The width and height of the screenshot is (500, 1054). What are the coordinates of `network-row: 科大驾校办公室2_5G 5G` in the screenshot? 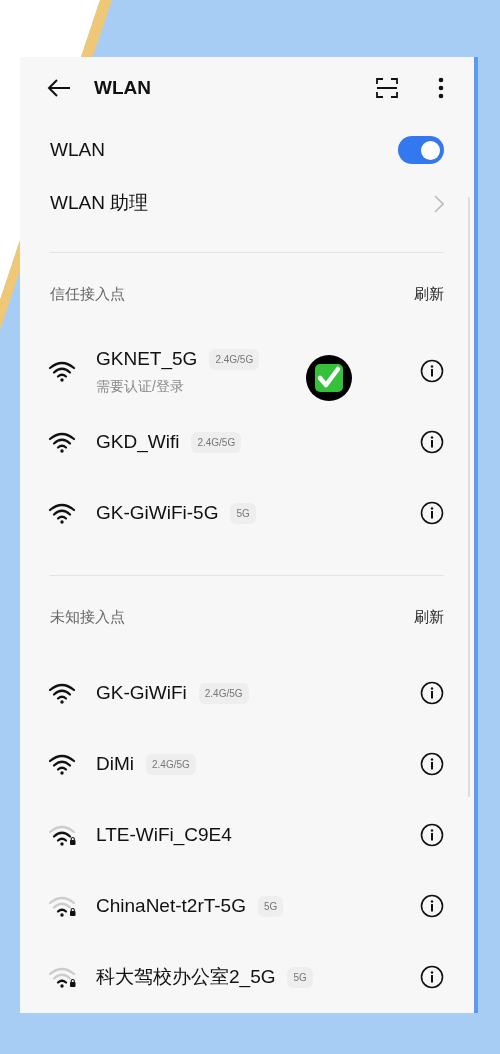 It's located at (247, 977).